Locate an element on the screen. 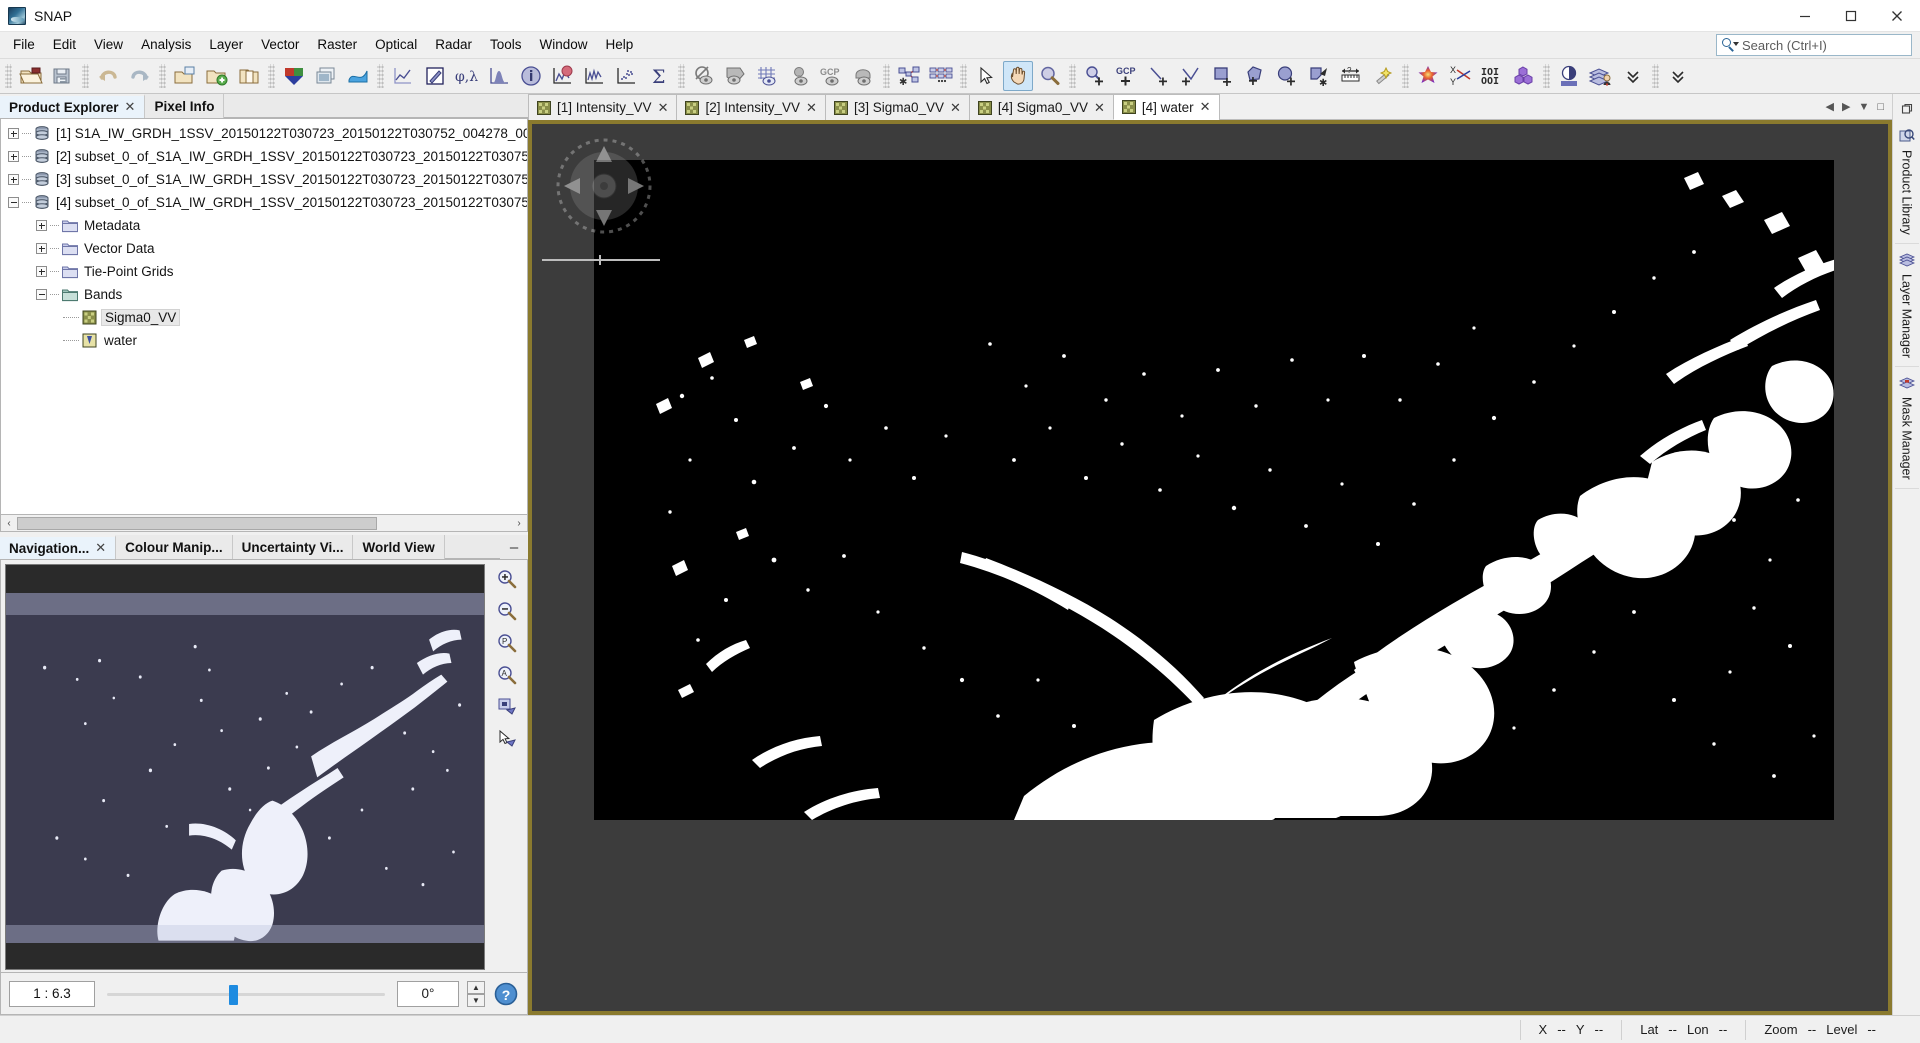 This screenshot has width=1920, height=1043. nav-zoom-pixel-button: P is located at coordinates (507, 643).